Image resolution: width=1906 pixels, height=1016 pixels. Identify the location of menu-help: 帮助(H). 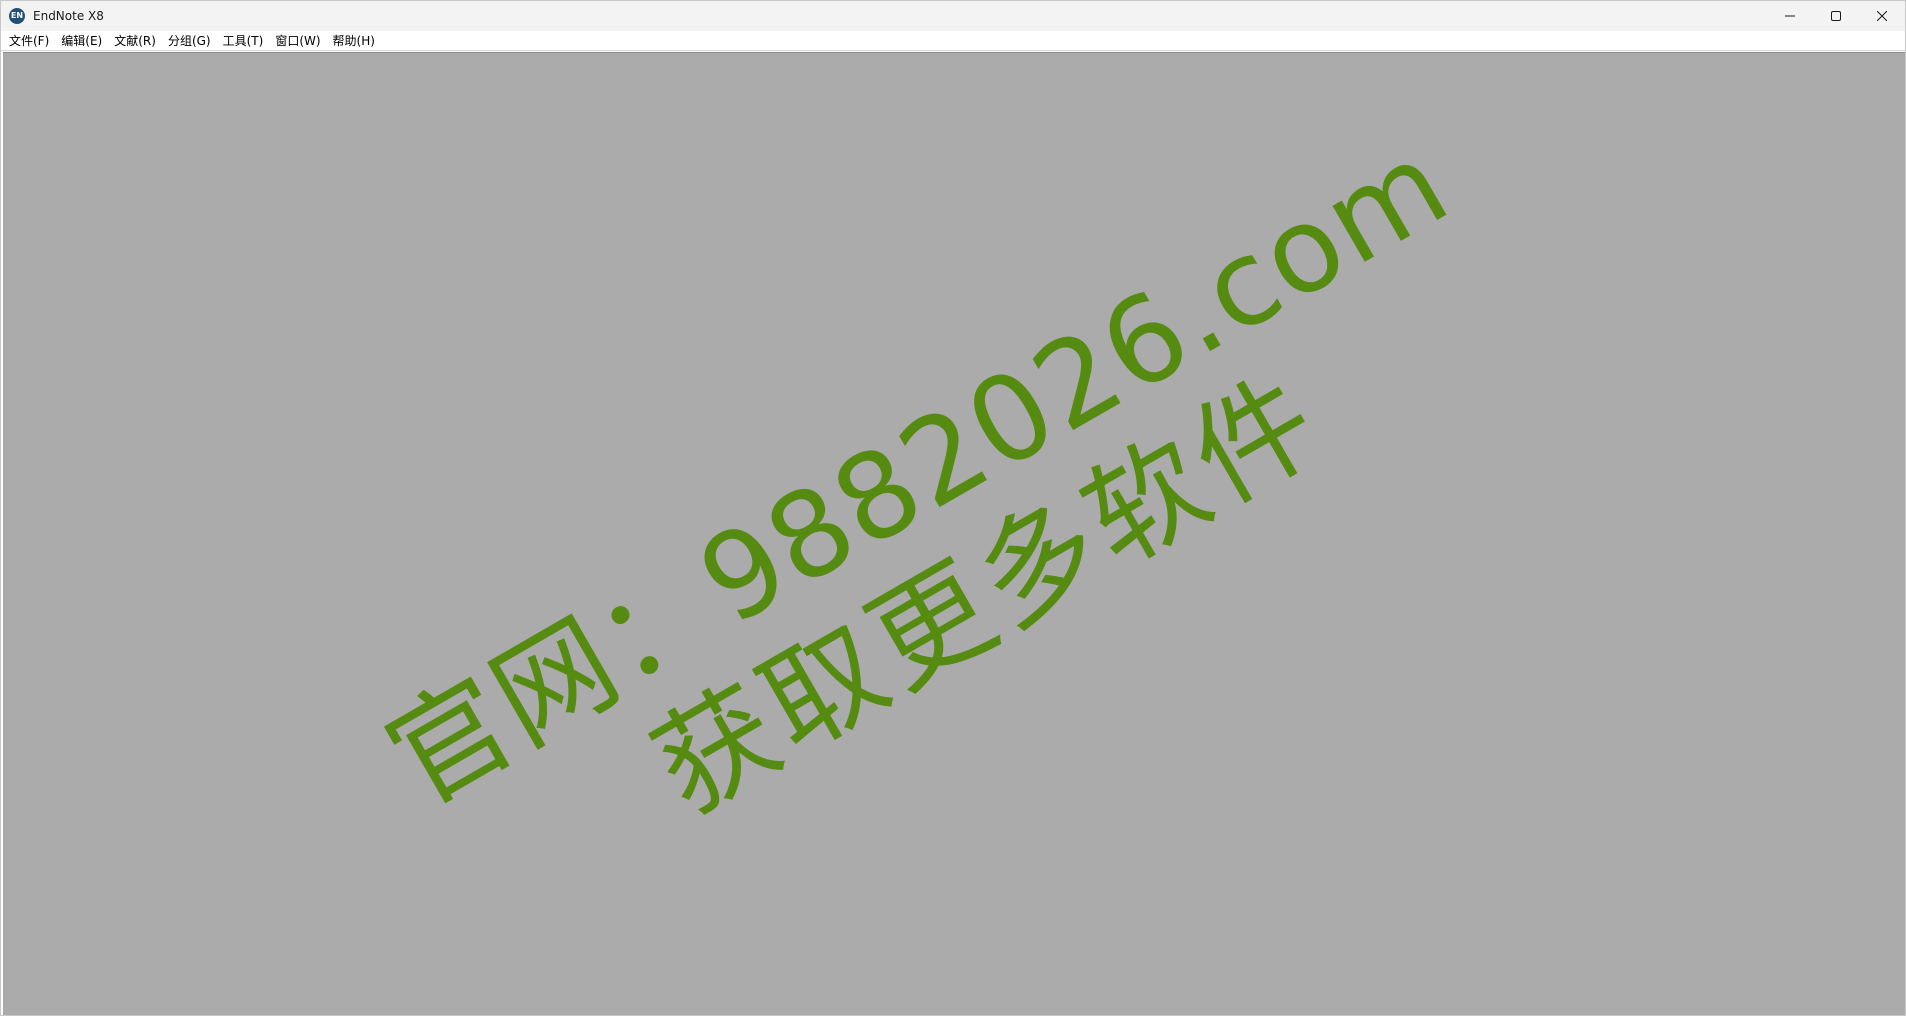
(354, 41).